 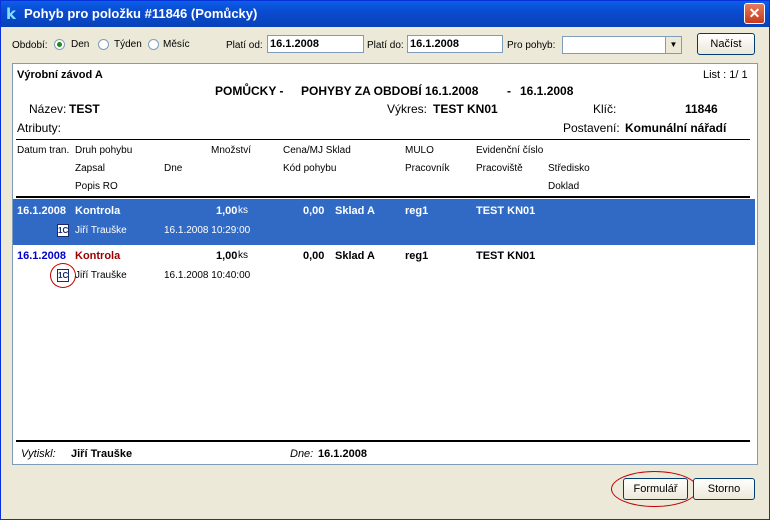 I want to click on title-bar: k Pohyb pro položku #11846 (Pomůcky) ✕, so click(x=385, y=14).